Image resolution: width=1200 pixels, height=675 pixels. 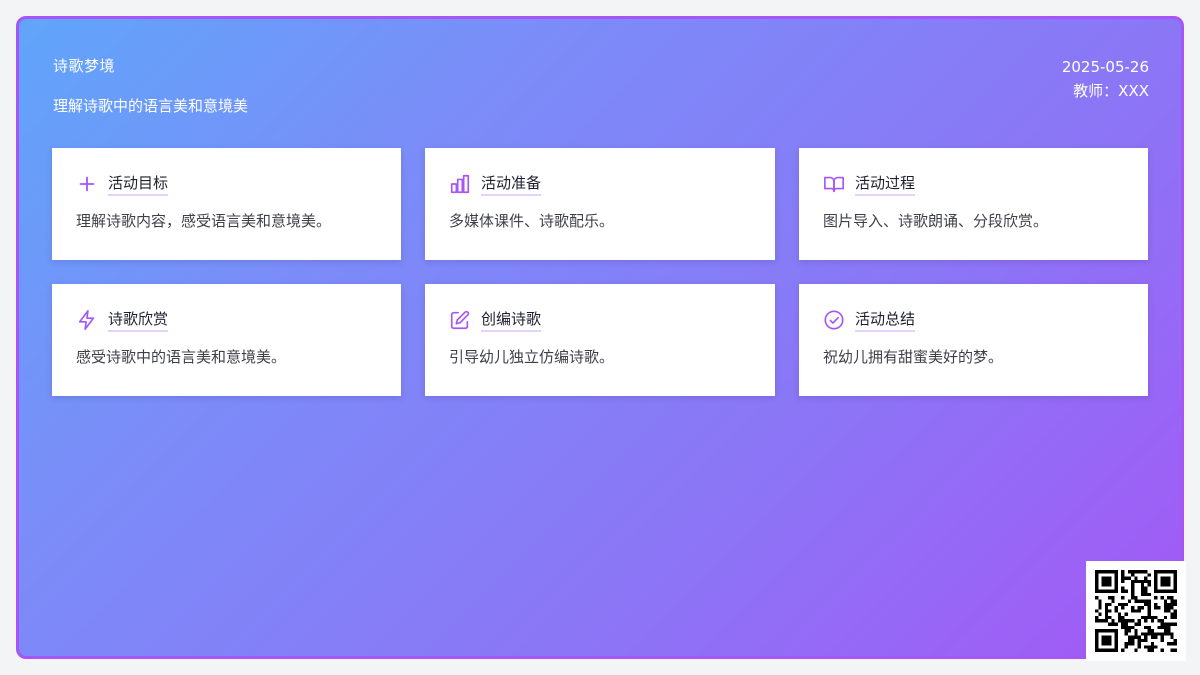 What do you see at coordinates (1105, 67) in the screenshot?
I see `date-label: 2025-05-26` at bounding box center [1105, 67].